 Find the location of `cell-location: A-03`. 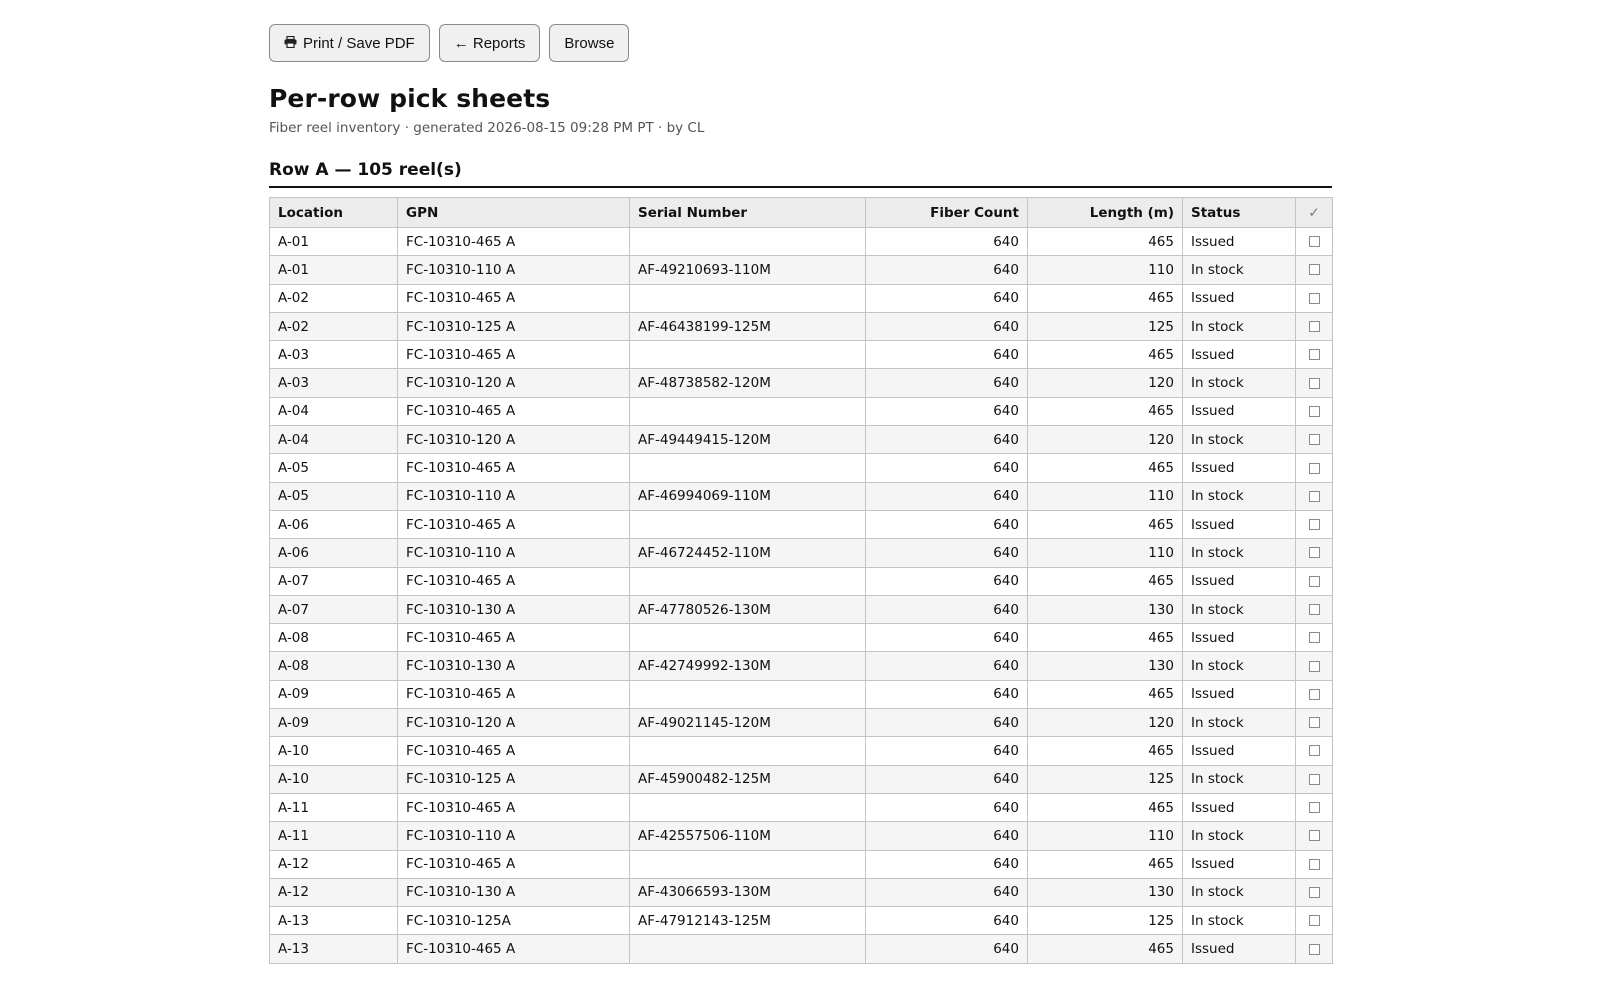

cell-location: A-03 is located at coordinates (333, 355).